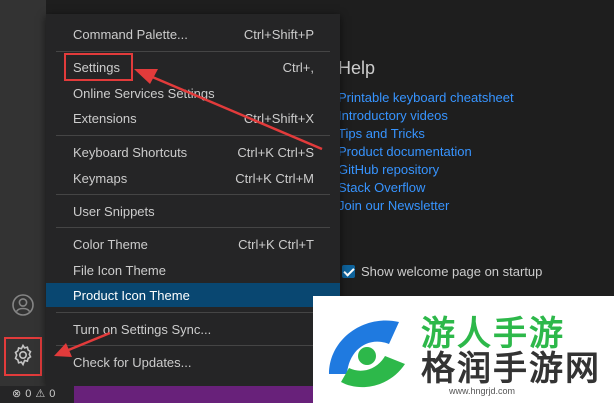 Image resolution: width=614 pixels, height=403 pixels. Describe the element at coordinates (367, 354) in the screenshot. I see `watermark-logo` at that location.